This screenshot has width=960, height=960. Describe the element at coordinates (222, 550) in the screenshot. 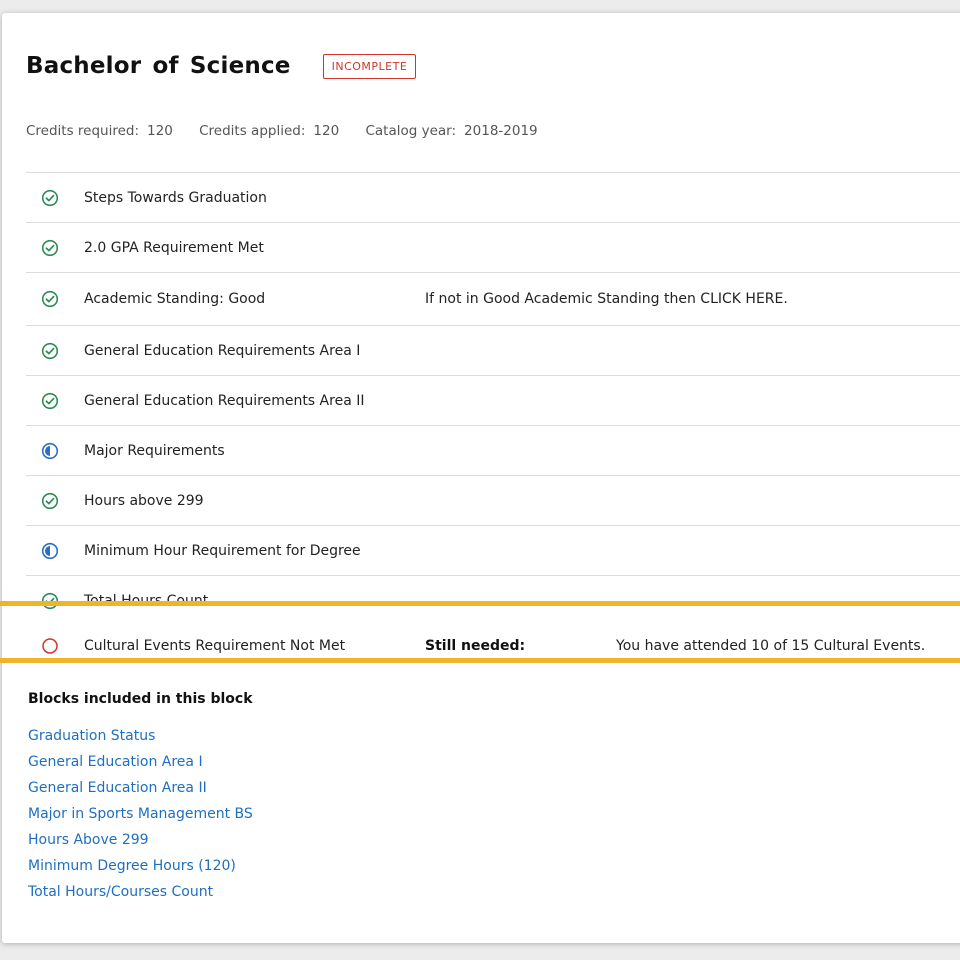

I see `requirement-label: Minimum Hour Requirement for Degree` at that location.